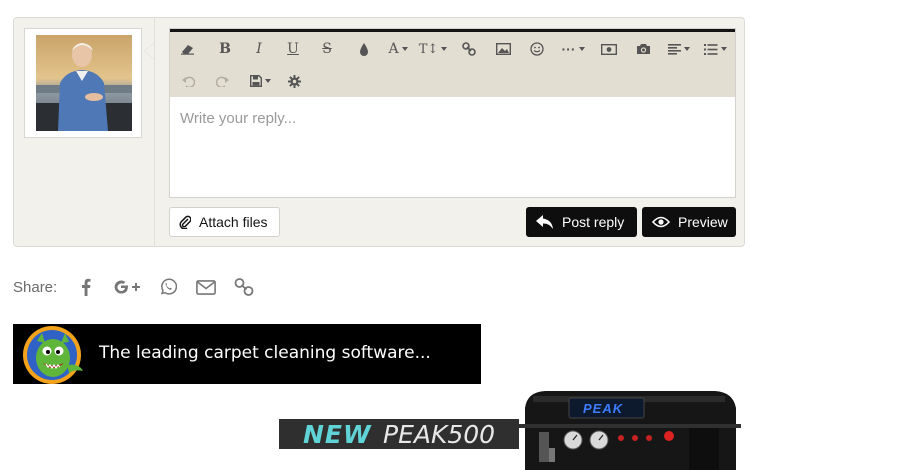 The image size is (909, 470). Describe the element at coordinates (188, 81) in the screenshot. I see `undo-icon` at that location.